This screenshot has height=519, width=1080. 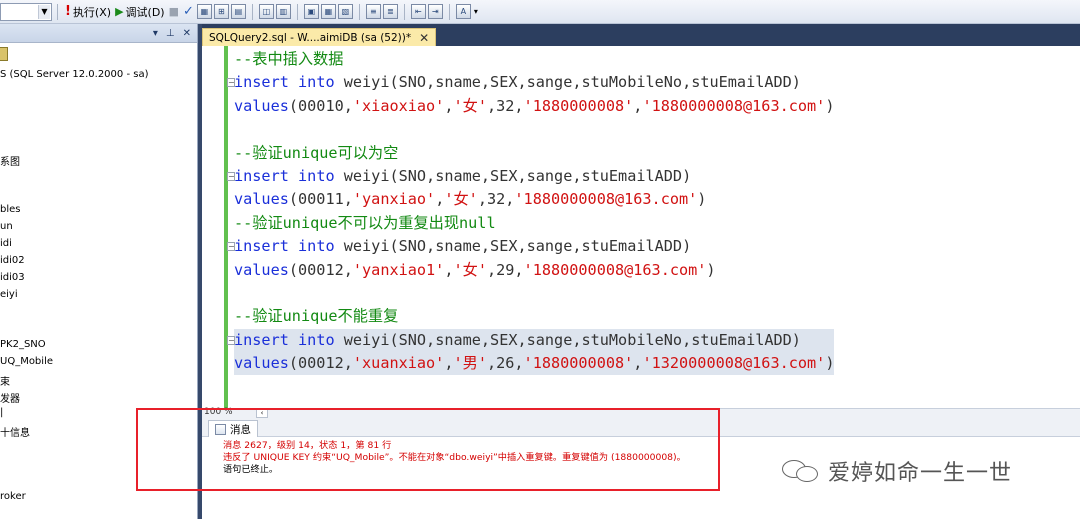 What do you see at coordinates (390, 11) in the screenshot?
I see `uncomment-icon: ≣` at bounding box center [390, 11].